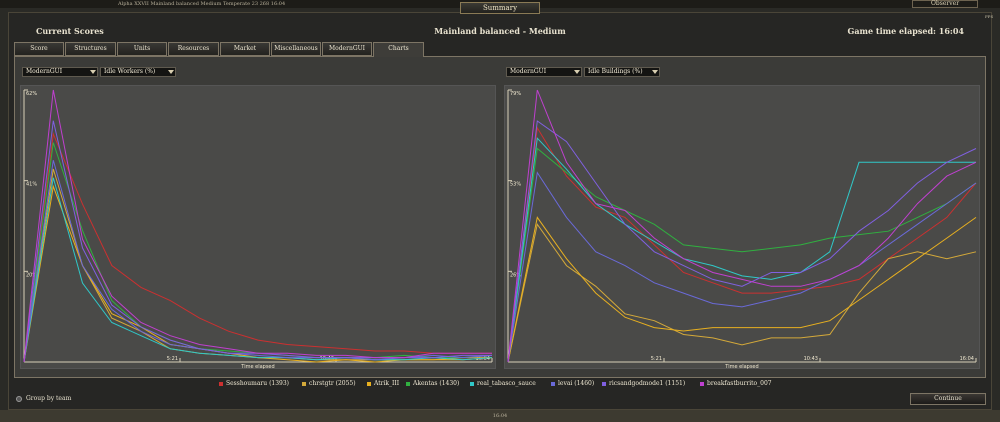  I want to click on group-by-team-checkbox, so click(19, 399).